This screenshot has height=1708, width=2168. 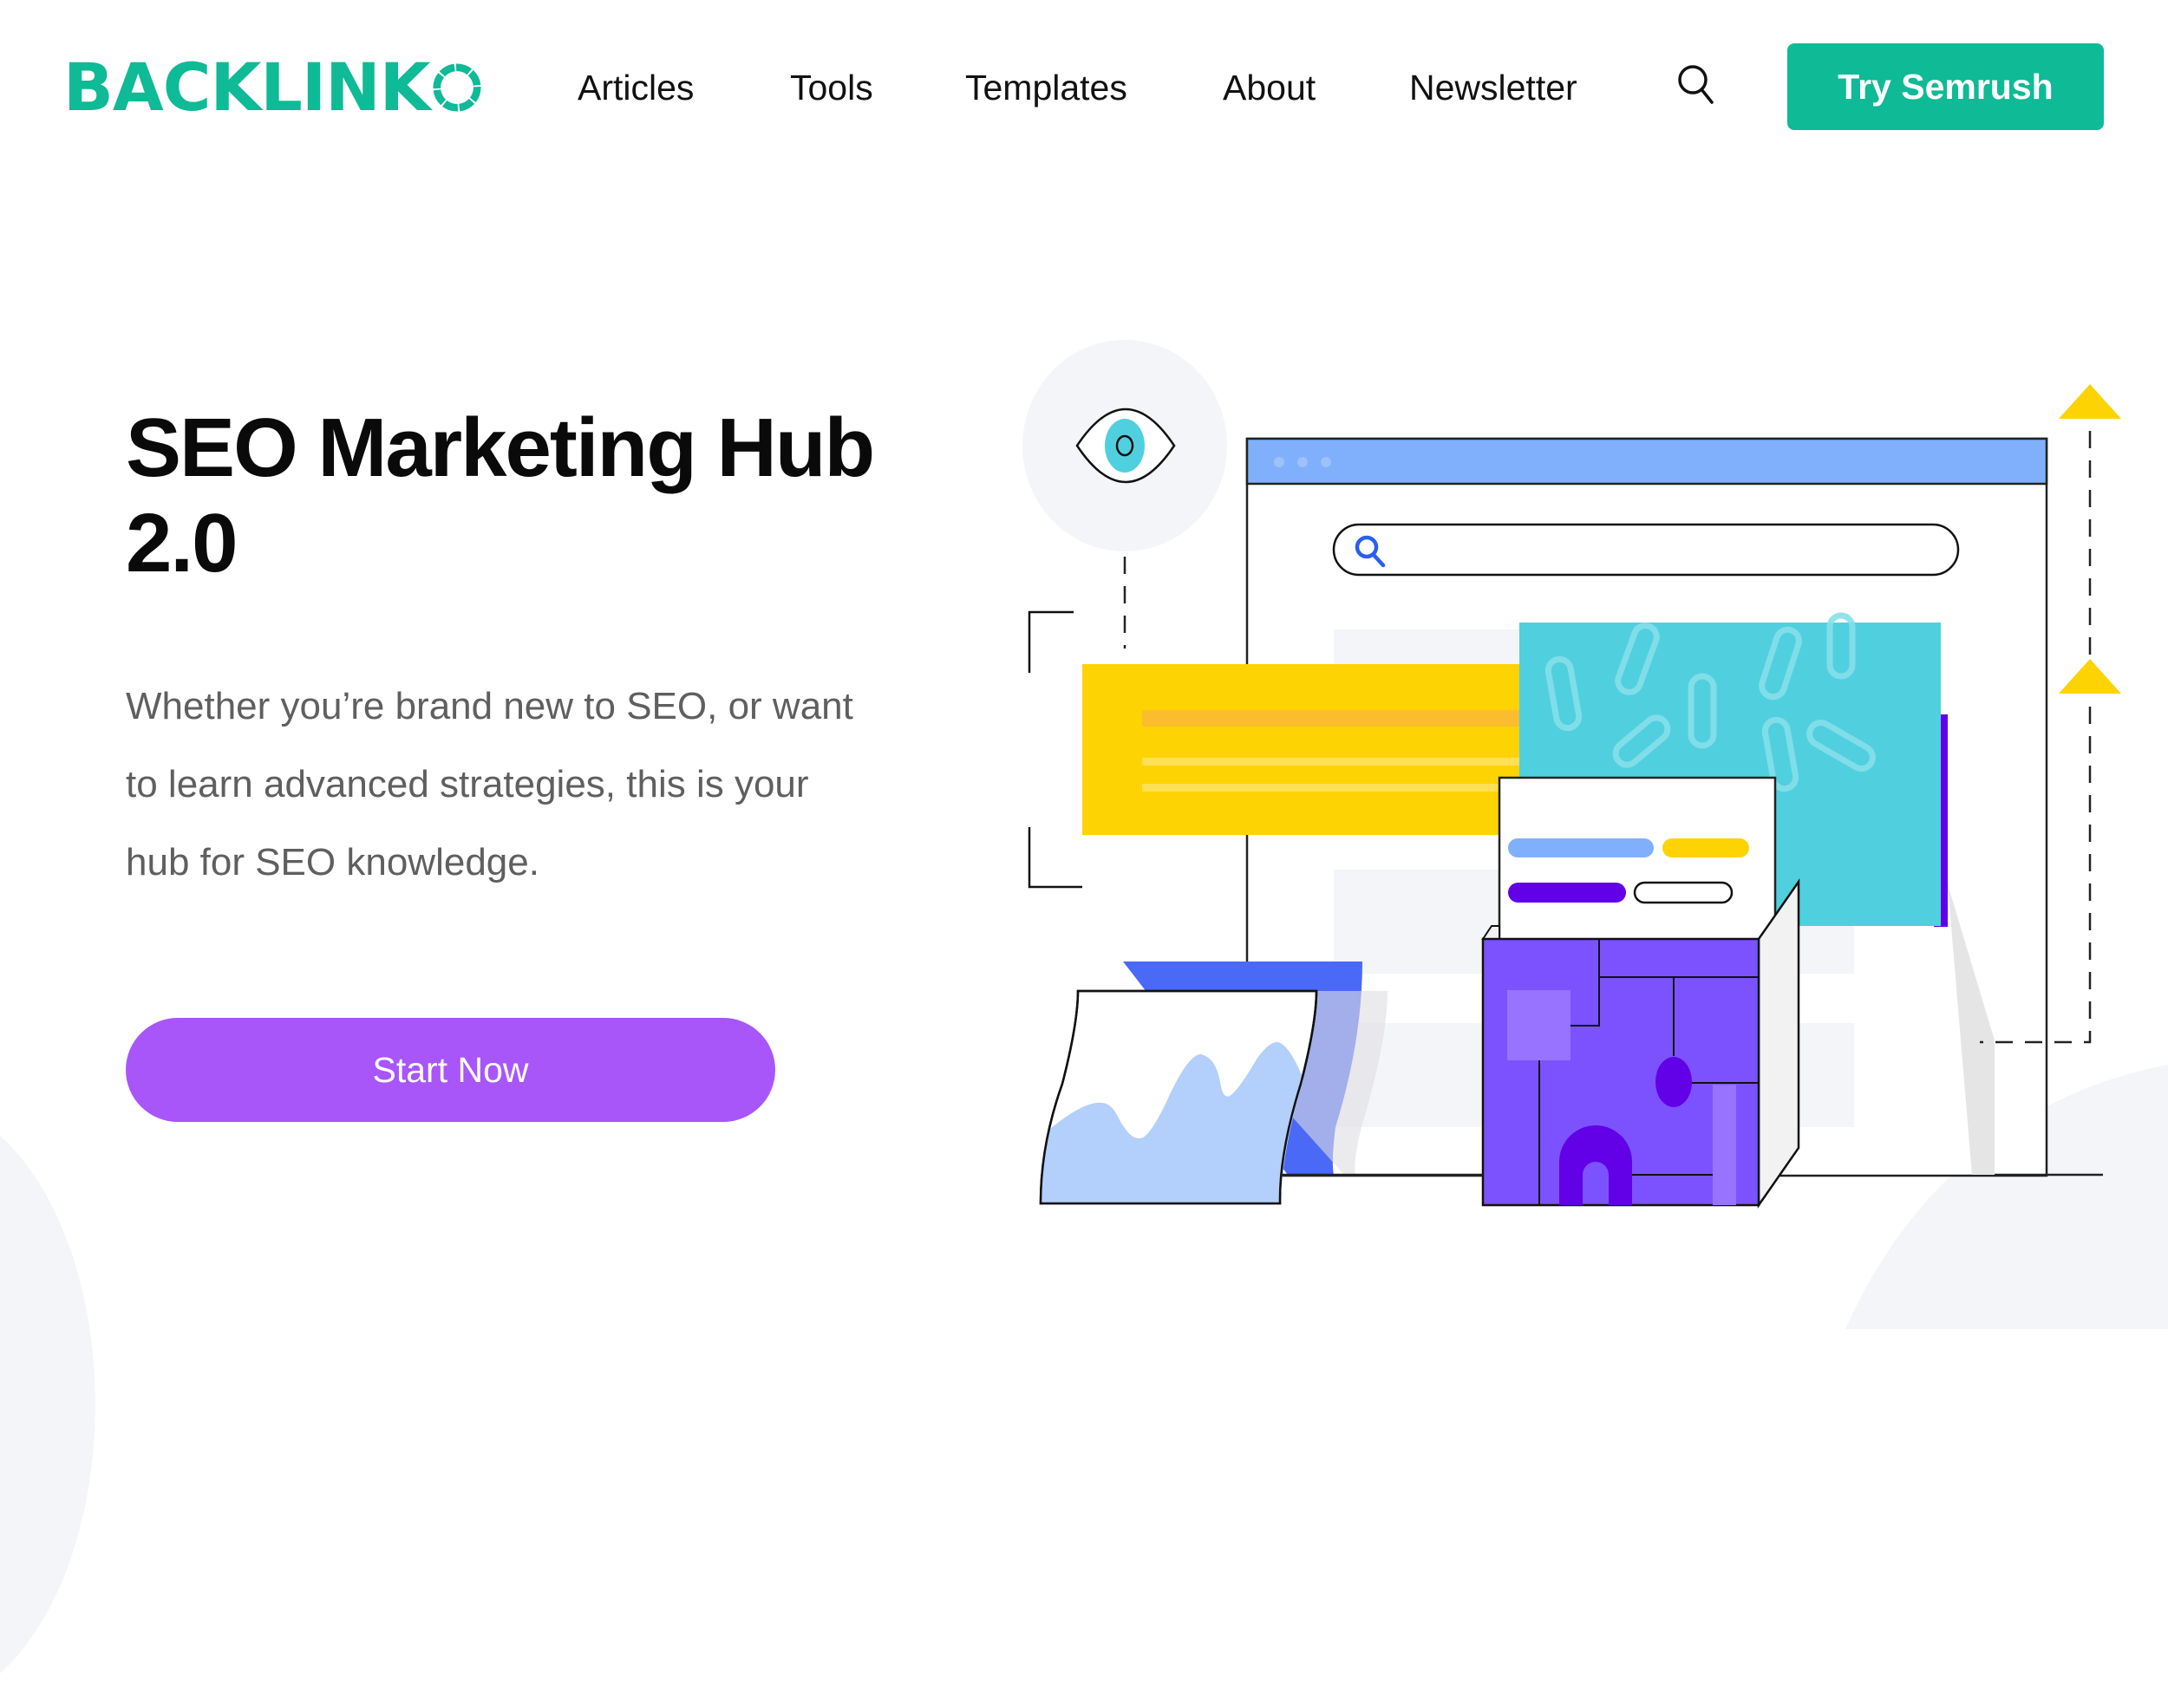 I want to click on logo-ring-icon, so click(x=457, y=88).